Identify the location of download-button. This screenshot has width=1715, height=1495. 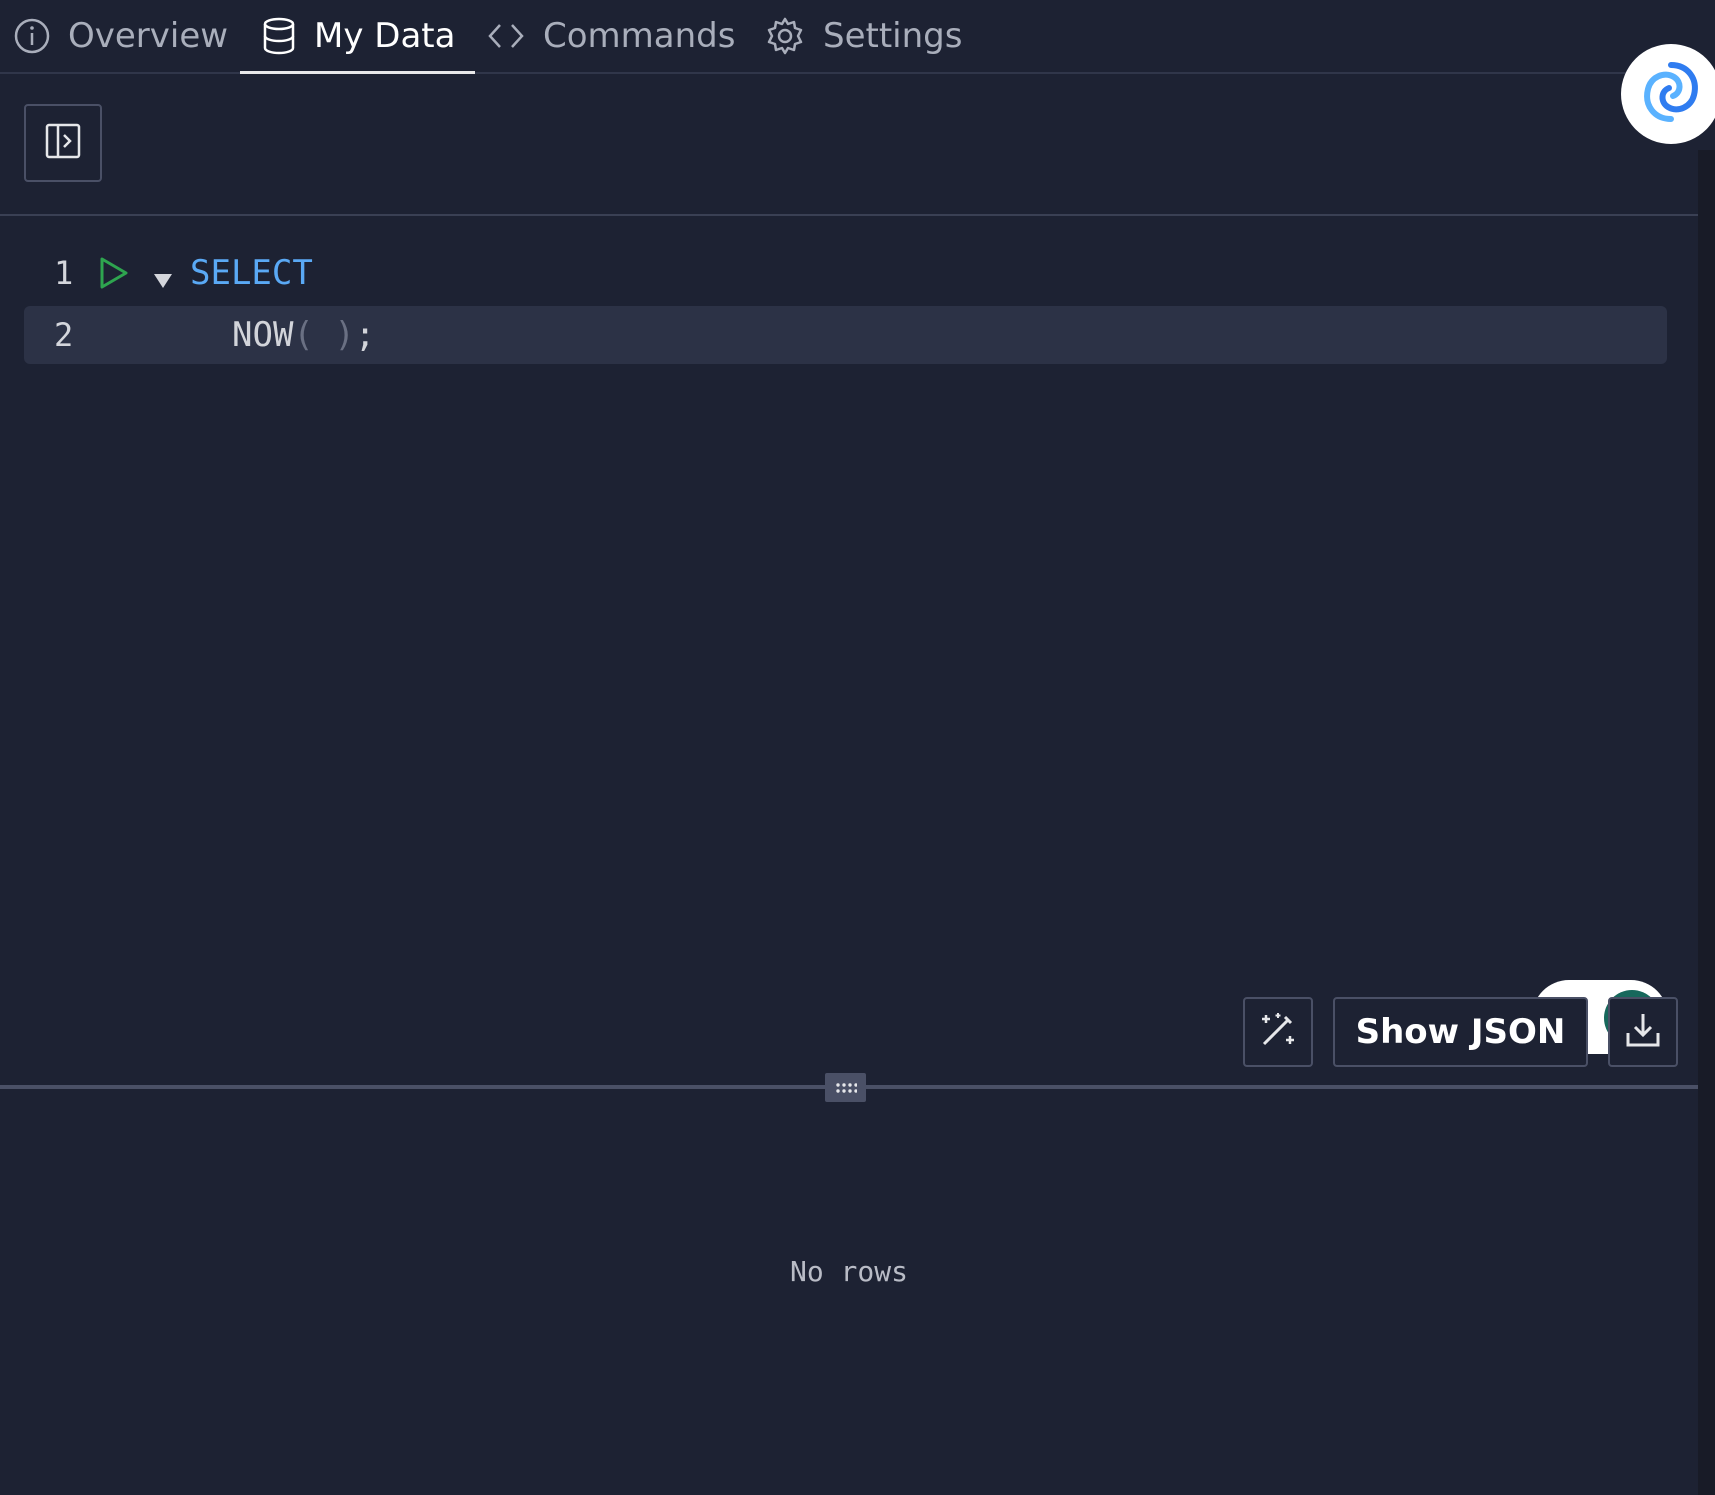
(1643, 1032).